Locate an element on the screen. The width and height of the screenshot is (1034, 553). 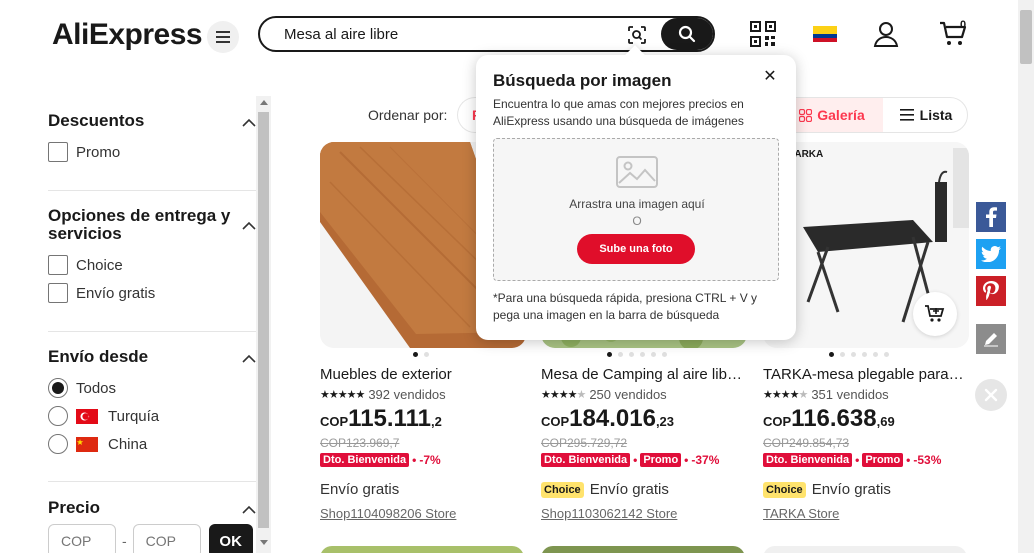
edit-button is located at coordinates (991, 339).